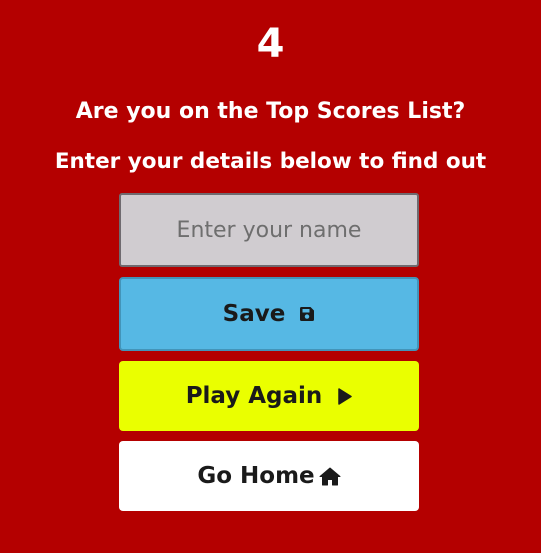  I want to click on play-again-button: Play Again, so click(269, 396).